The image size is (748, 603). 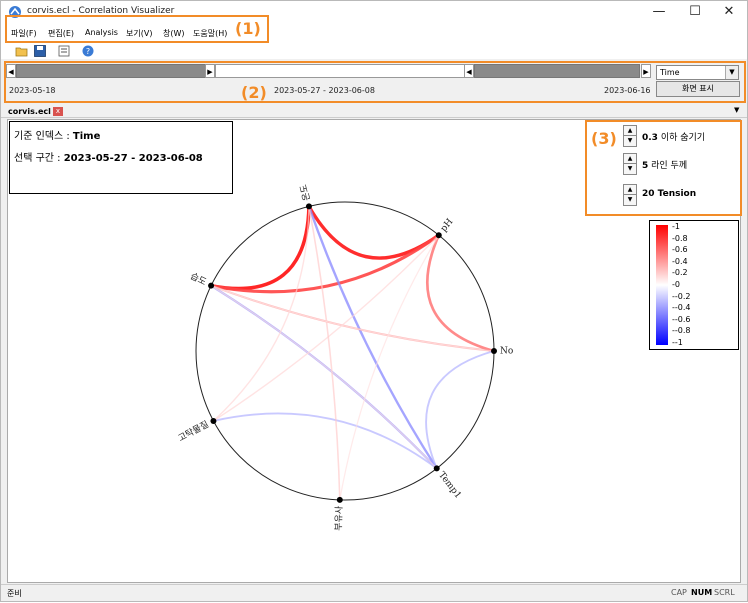 What do you see at coordinates (679, 592) in the screenshot?
I see `caps-indicator: CAP` at bounding box center [679, 592].